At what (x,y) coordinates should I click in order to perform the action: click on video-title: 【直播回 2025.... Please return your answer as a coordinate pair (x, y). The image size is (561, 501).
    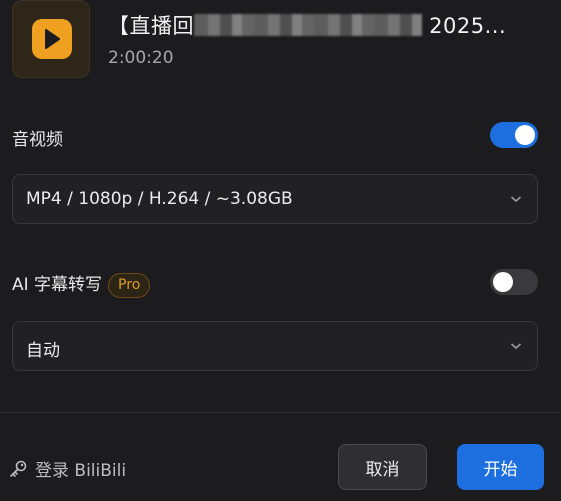
    Looking at the image, I should click on (307, 26).